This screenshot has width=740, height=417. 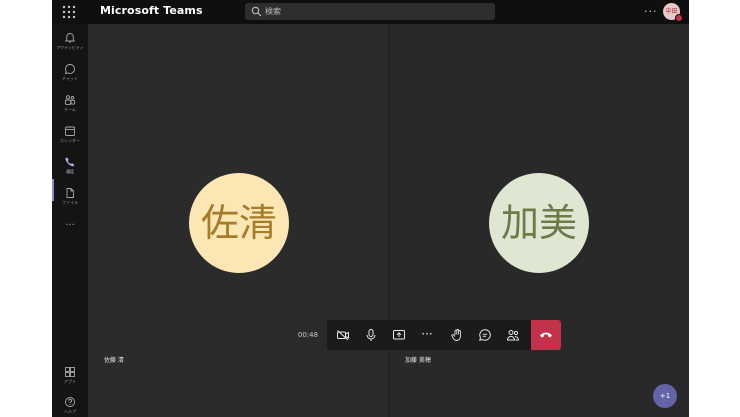 I want to click on chat-button, so click(x=485, y=335).